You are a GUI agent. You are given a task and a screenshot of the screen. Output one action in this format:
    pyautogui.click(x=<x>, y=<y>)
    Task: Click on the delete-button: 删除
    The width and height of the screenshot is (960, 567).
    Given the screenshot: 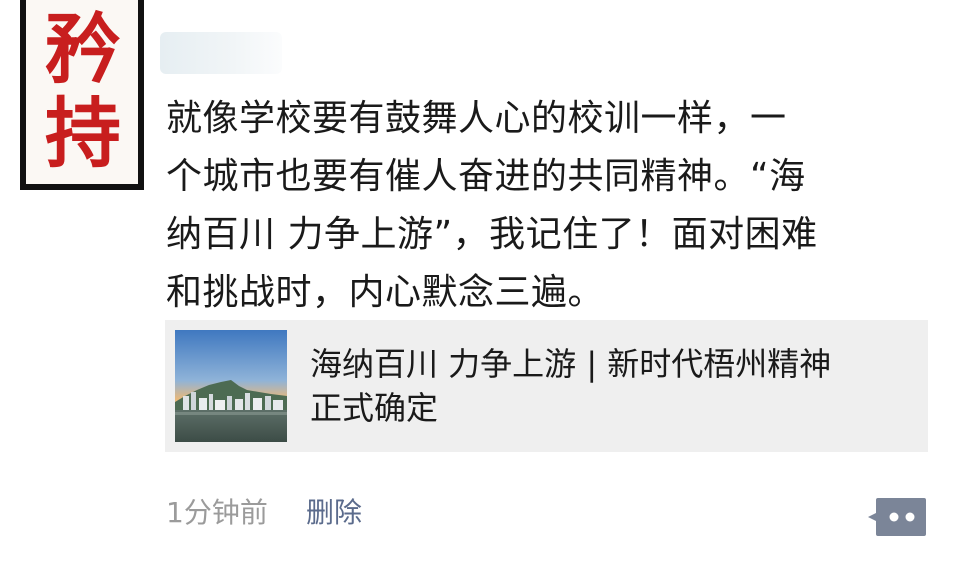 What is the action you would take?
    pyautogui.click(x=334, y=513)
    